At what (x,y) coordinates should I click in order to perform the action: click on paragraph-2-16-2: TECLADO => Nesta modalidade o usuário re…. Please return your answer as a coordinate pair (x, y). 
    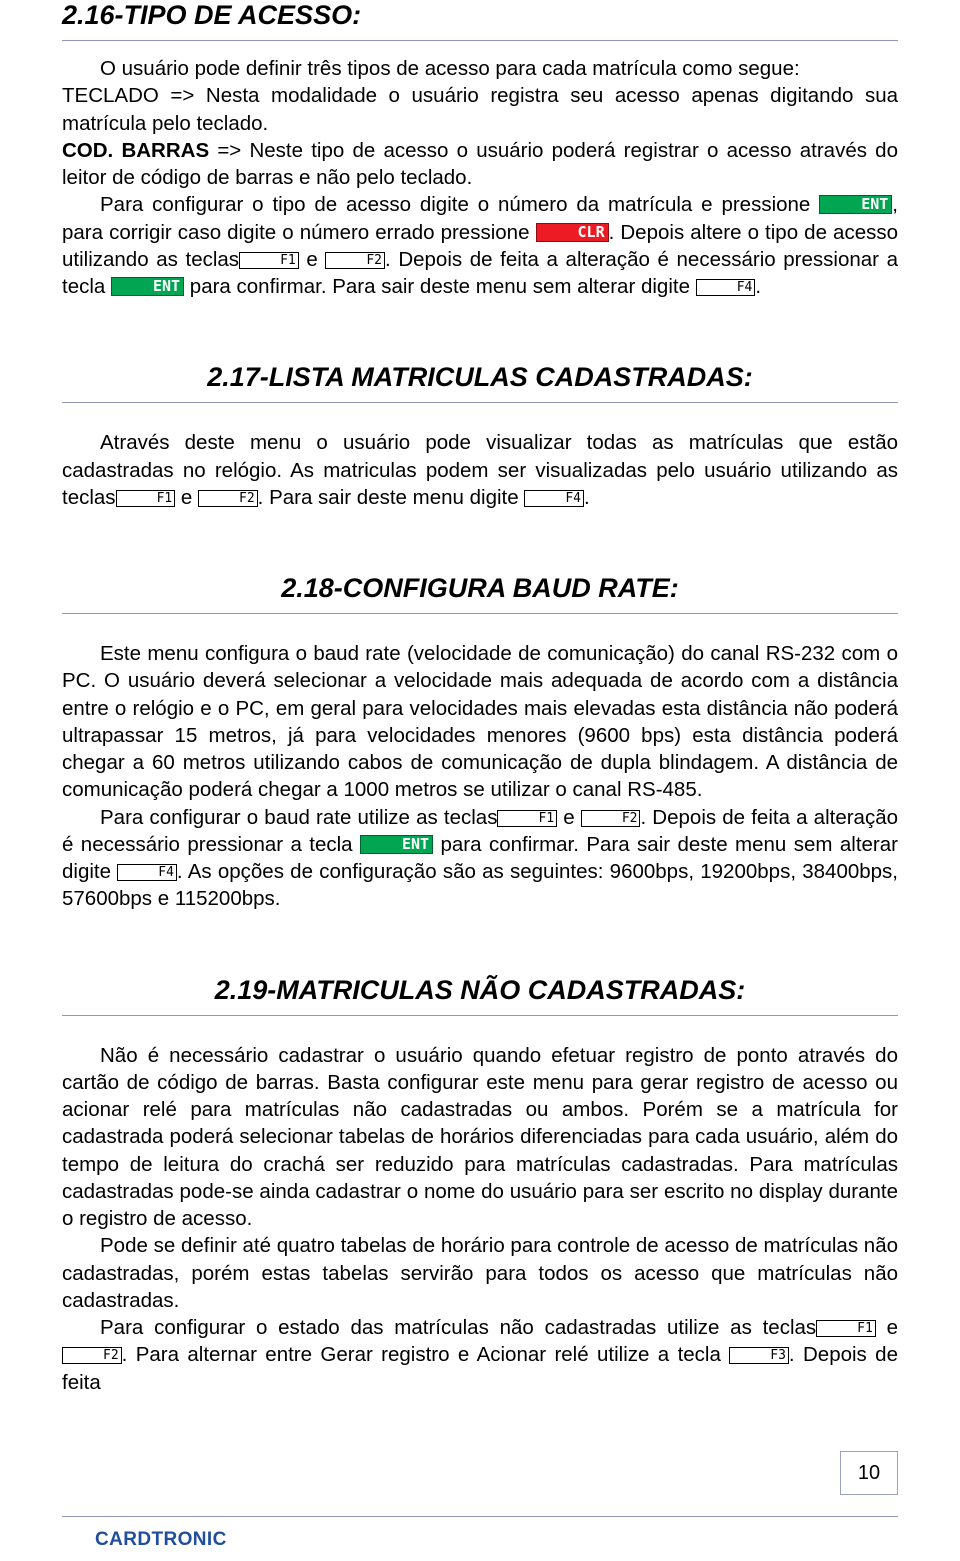
    Looking at the image, I should click on (480, 109).